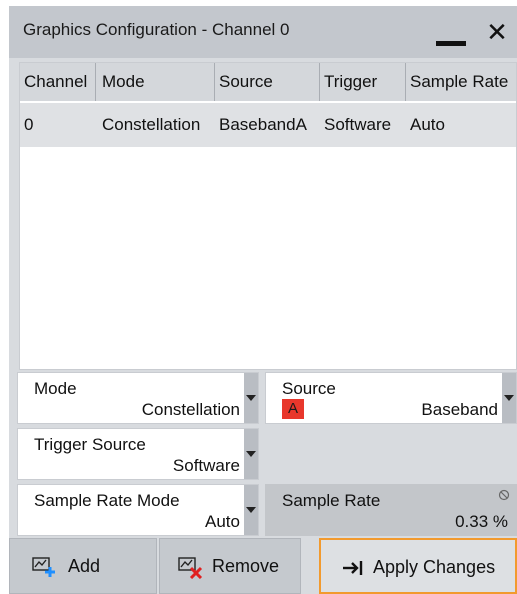 The height and width of the screenshot is (594, 517). I want to click on sample-rate-mode-select: Sample Rate Mode Auto, so click(138, 510).